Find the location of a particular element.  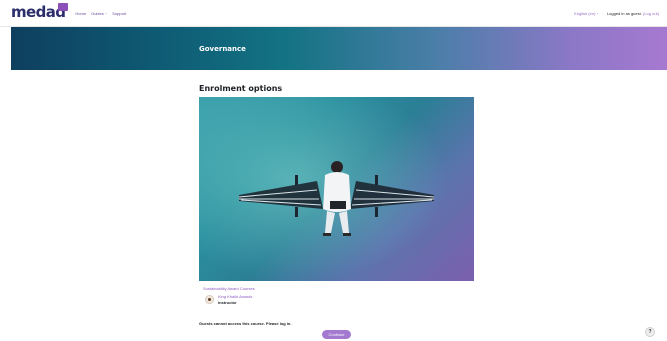

nav-link-home-label: Home is located at coordinates (81, 13).